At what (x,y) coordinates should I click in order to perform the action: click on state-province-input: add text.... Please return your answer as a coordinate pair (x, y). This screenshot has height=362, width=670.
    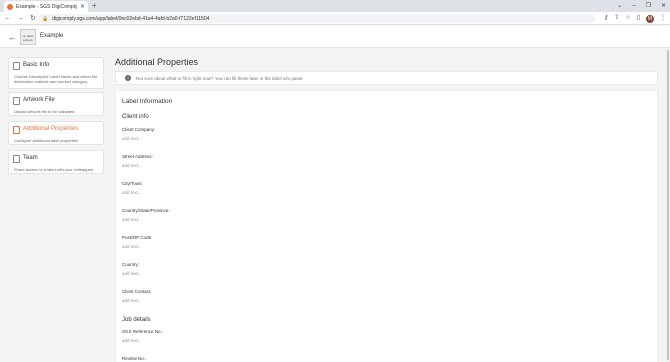
    Looking at the image, I should click on (382, 220).